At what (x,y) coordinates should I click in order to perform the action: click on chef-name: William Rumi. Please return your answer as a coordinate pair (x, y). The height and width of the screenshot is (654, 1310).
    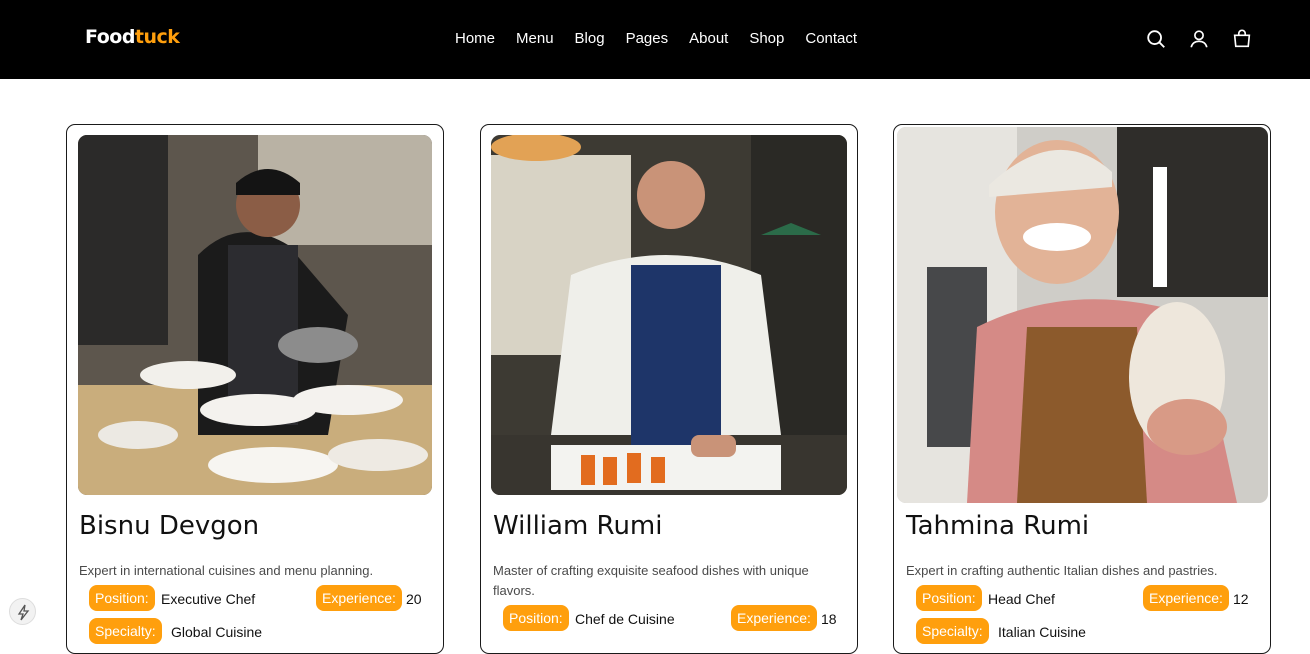
    Looking at the image, I should click on (578, 526).